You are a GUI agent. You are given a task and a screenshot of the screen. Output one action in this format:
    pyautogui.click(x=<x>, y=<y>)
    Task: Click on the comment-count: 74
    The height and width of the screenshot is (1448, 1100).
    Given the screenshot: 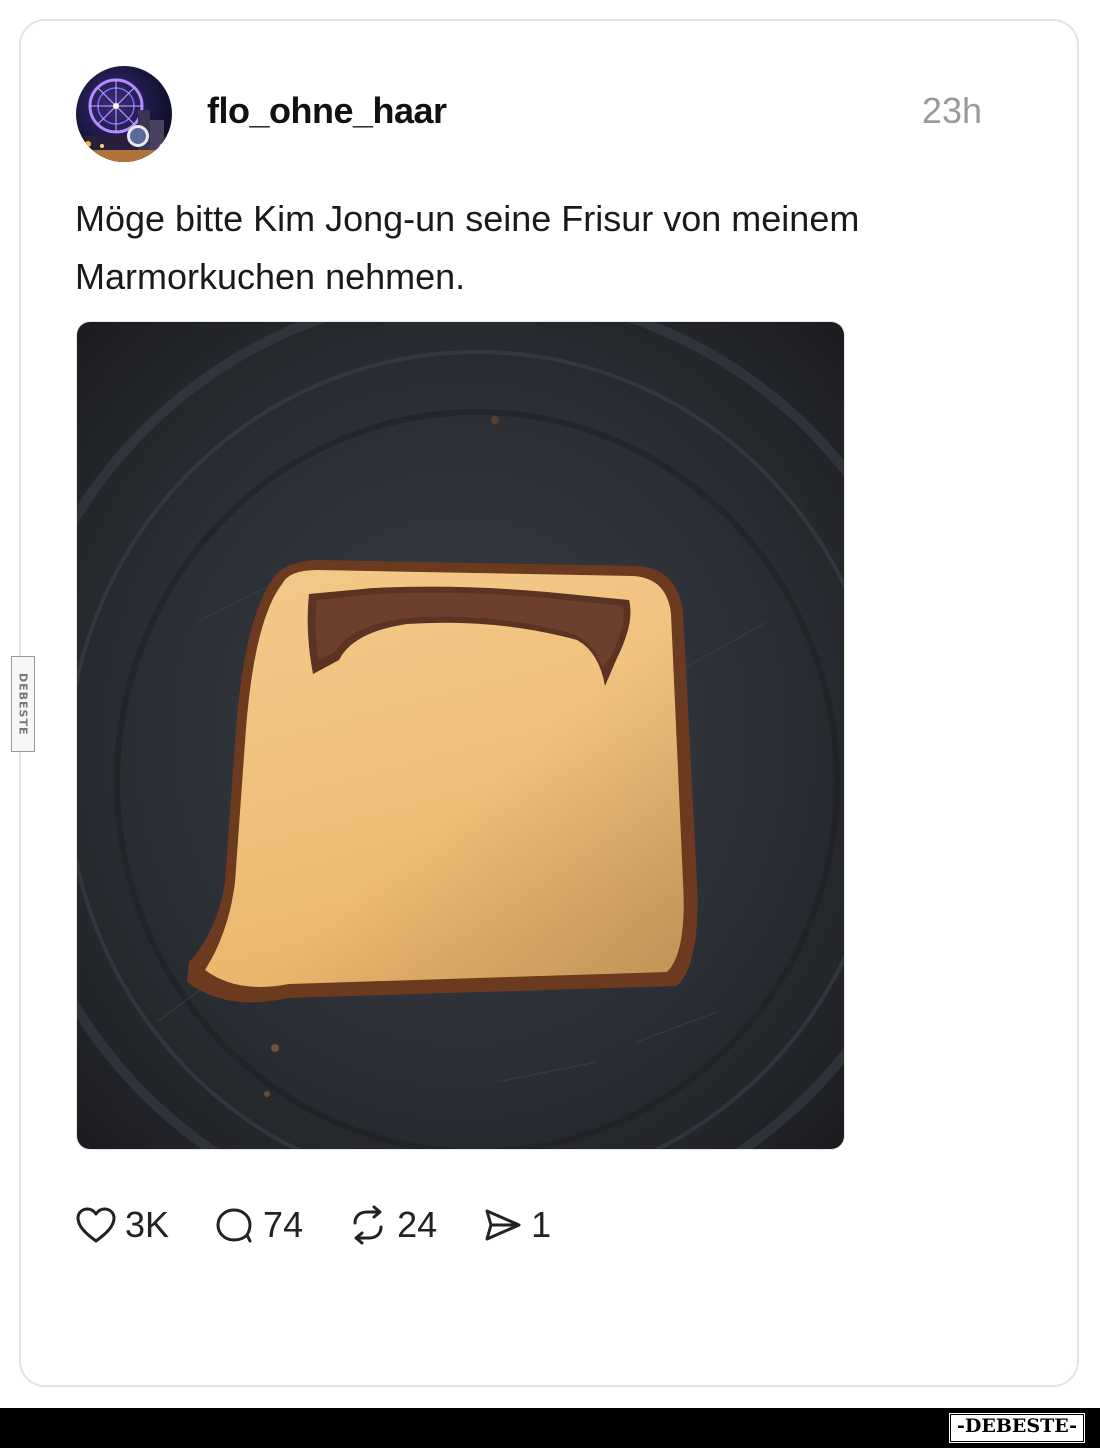 What is the action you would take?
    pyautogui.click(x=283, y=1224)
    